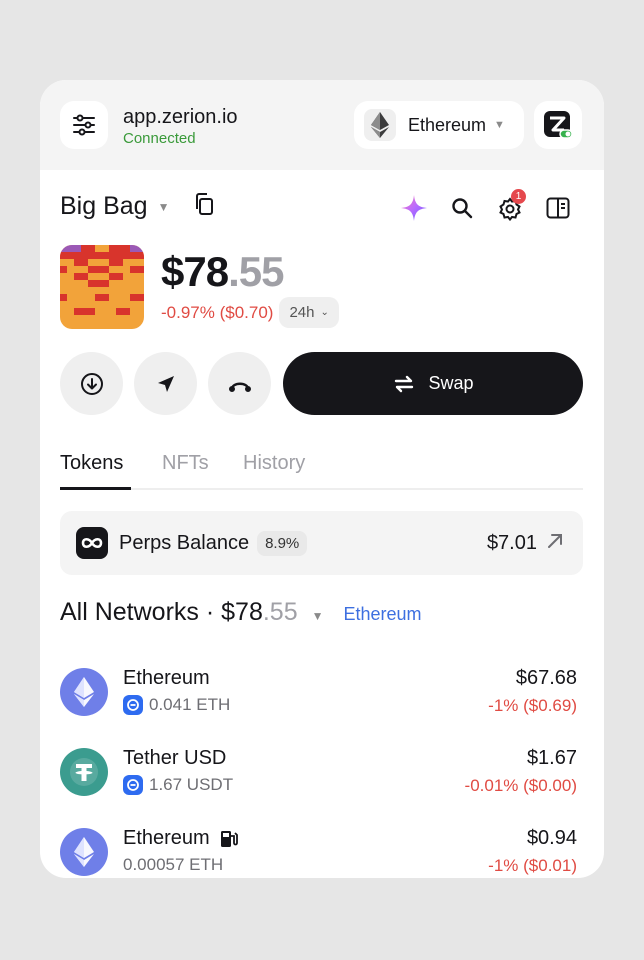 Image resolution: width=644 pixels, height=960 pixels. Describe the element at coordinates (229, 839) in the screenshot. I see `gas-pump-icon` at that location.